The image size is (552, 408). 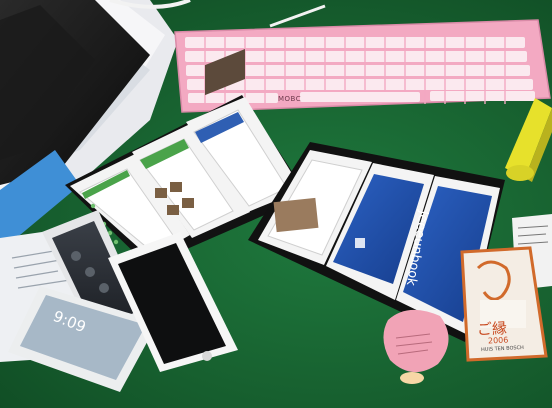 I want to click on pink-tag, so click(x=416, y=346).